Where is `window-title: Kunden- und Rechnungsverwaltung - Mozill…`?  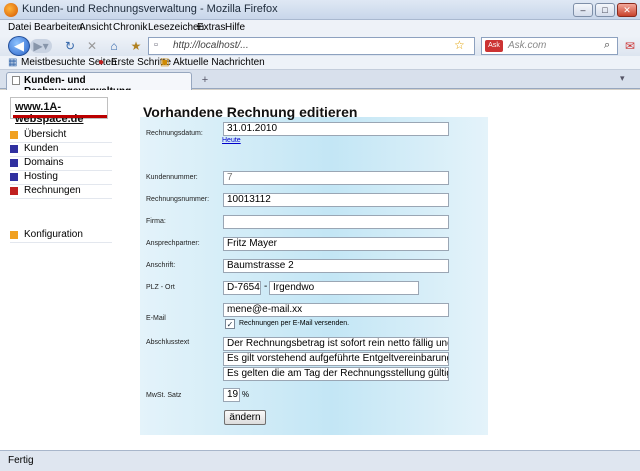
window-title: Kunden- und Rechnungsverwaltung - Mozill… is located at coordinates (150, 9).